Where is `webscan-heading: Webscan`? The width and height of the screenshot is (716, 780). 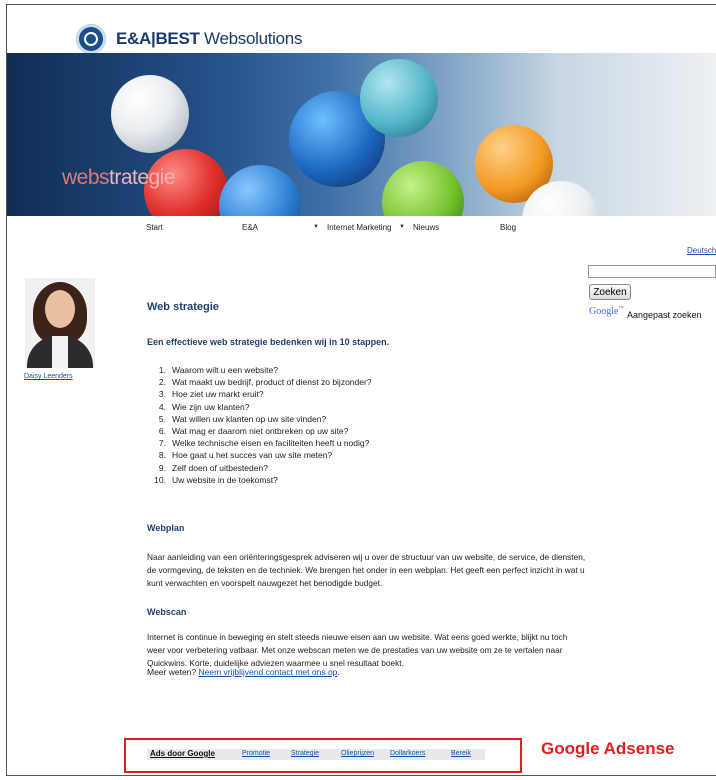 webscan-heading: Webscan is located at coordinates (167, 612).